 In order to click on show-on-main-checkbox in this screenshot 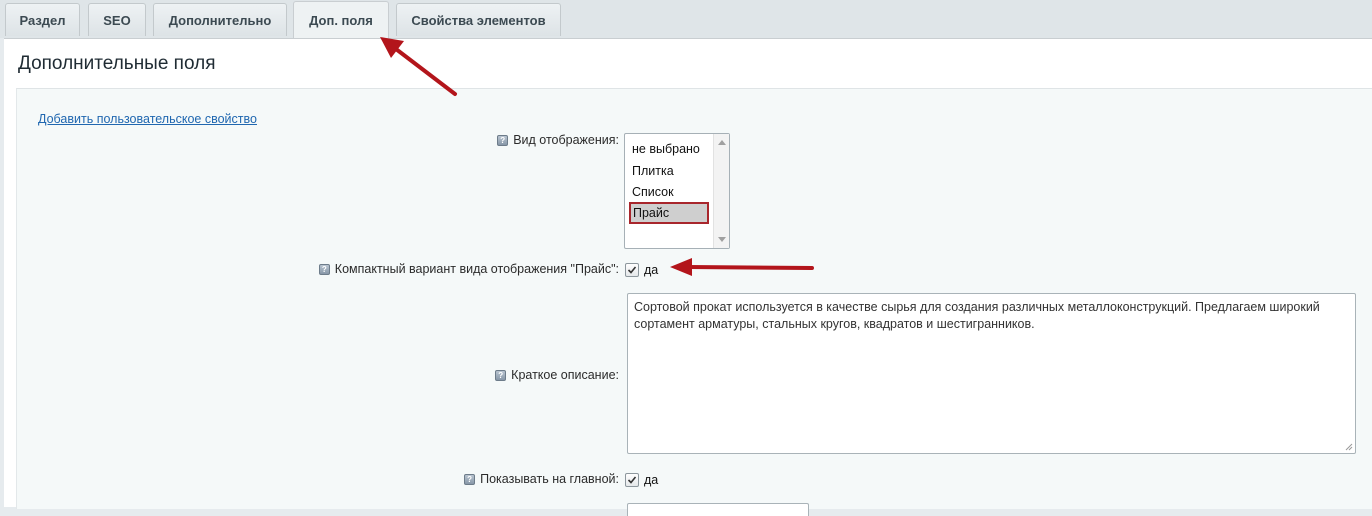, I will do `click(632, 480)`.